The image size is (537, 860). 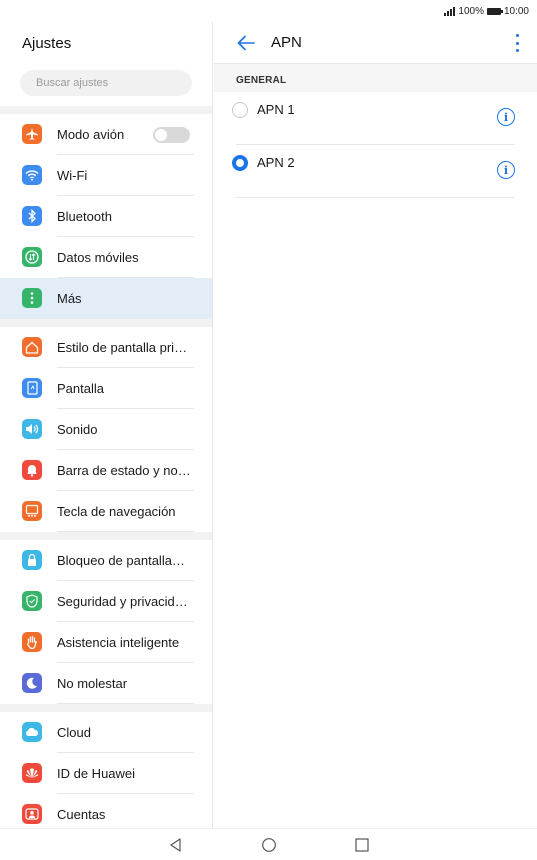 What do you see at coordinates (246, 43) in the screenshot?
I see `back-arrow-icon` at bounding box center [246, 43].